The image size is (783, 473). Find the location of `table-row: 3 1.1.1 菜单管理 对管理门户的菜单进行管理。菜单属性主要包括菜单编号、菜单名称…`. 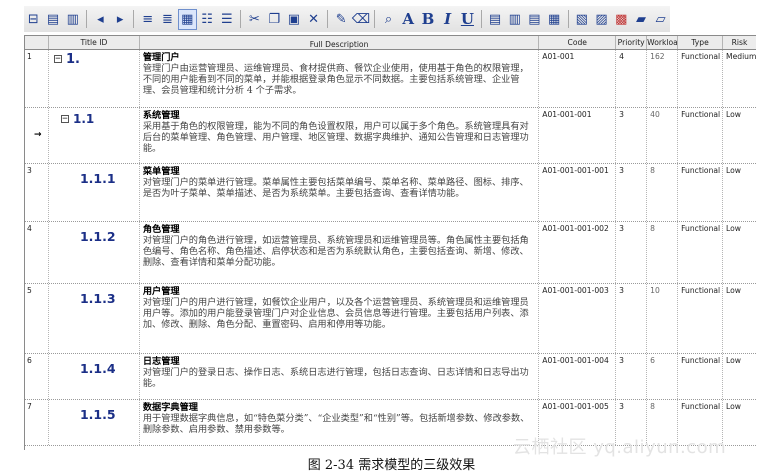

table-row: 3 1.1.1 菜单管理 对管理门户的菜单进行管理。菜单属性主要包括菜单编号、菜单名称… is located at coordinates (390, 193).